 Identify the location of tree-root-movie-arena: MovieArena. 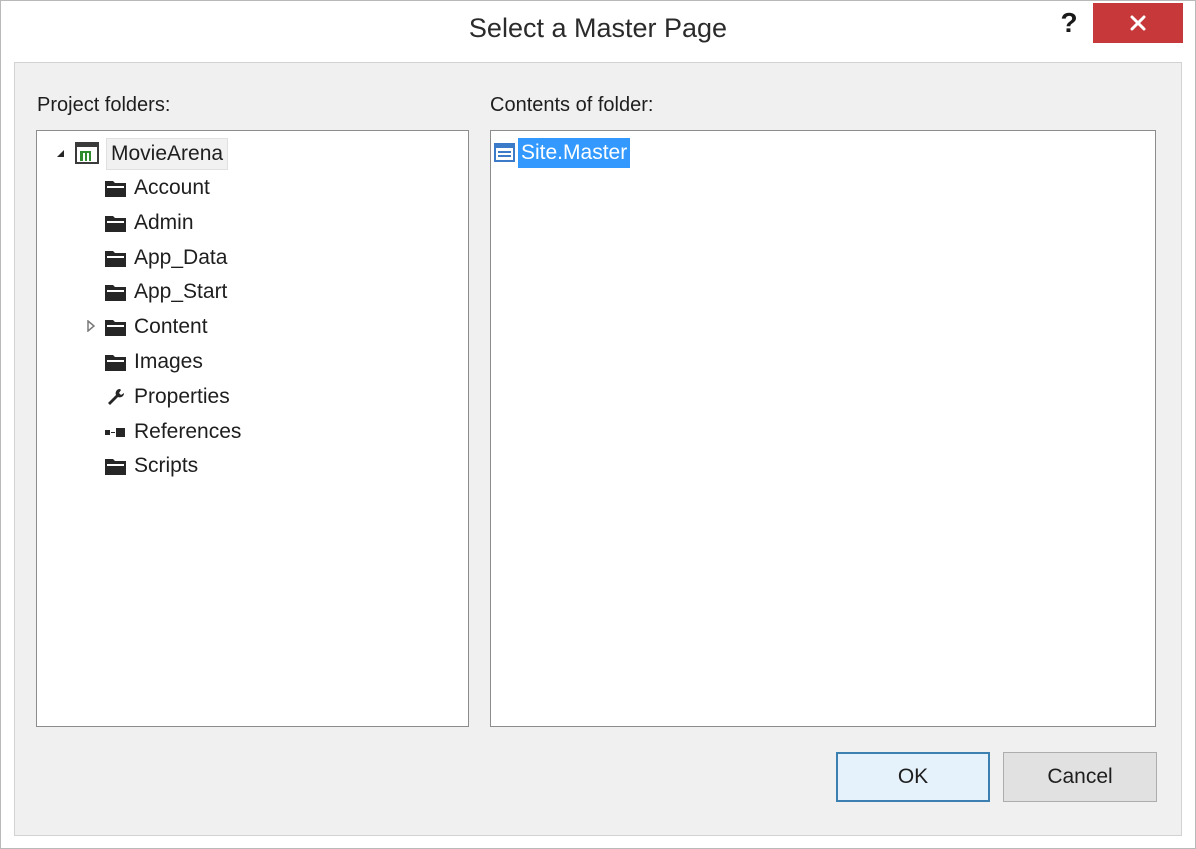
(167, 154).